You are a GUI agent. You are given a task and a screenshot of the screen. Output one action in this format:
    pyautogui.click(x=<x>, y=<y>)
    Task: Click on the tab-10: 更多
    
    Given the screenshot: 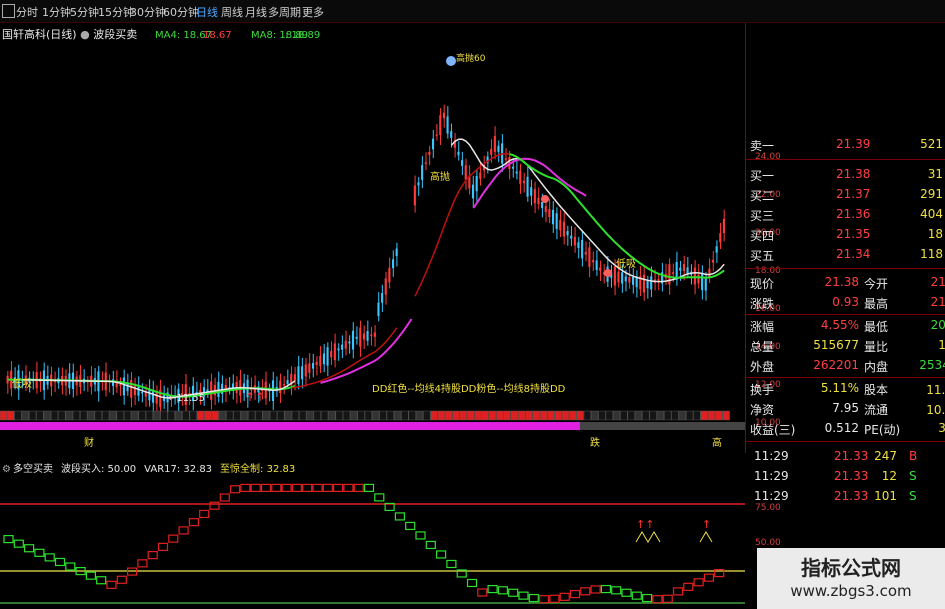 What is the action you would take?
    pyautogui.click(x=313, y=12)
    